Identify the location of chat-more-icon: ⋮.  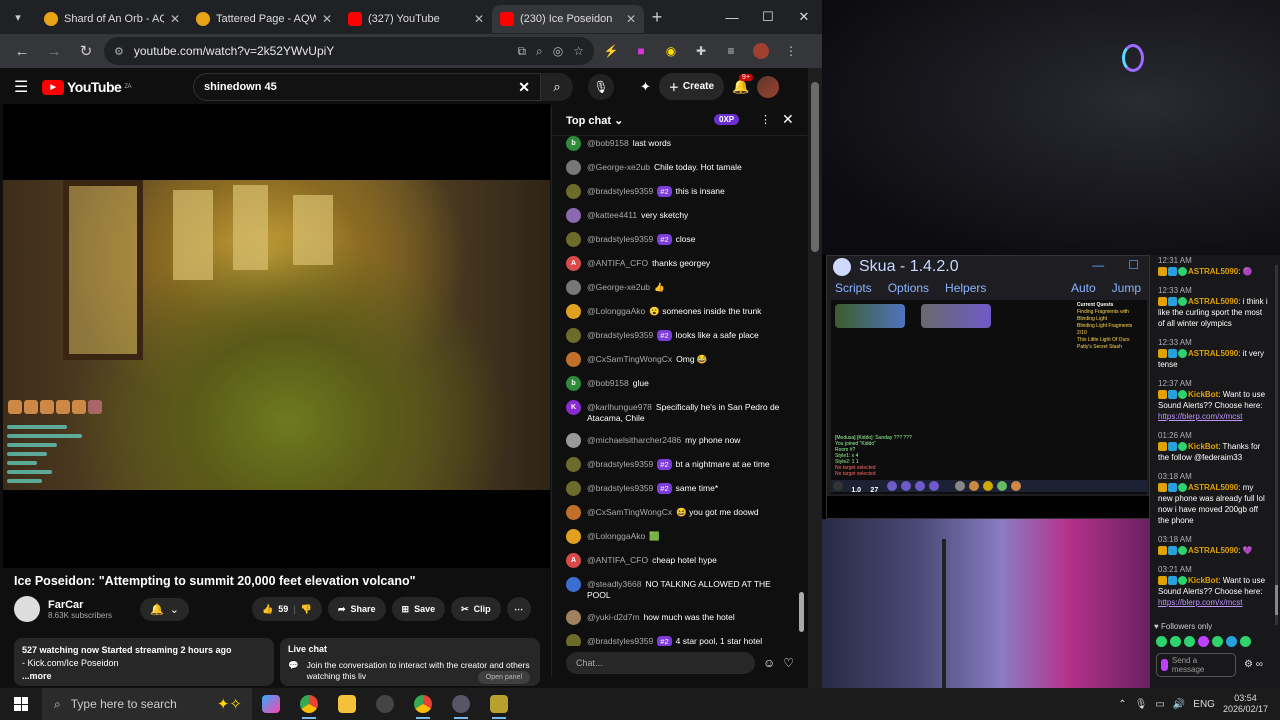
(765, 119).